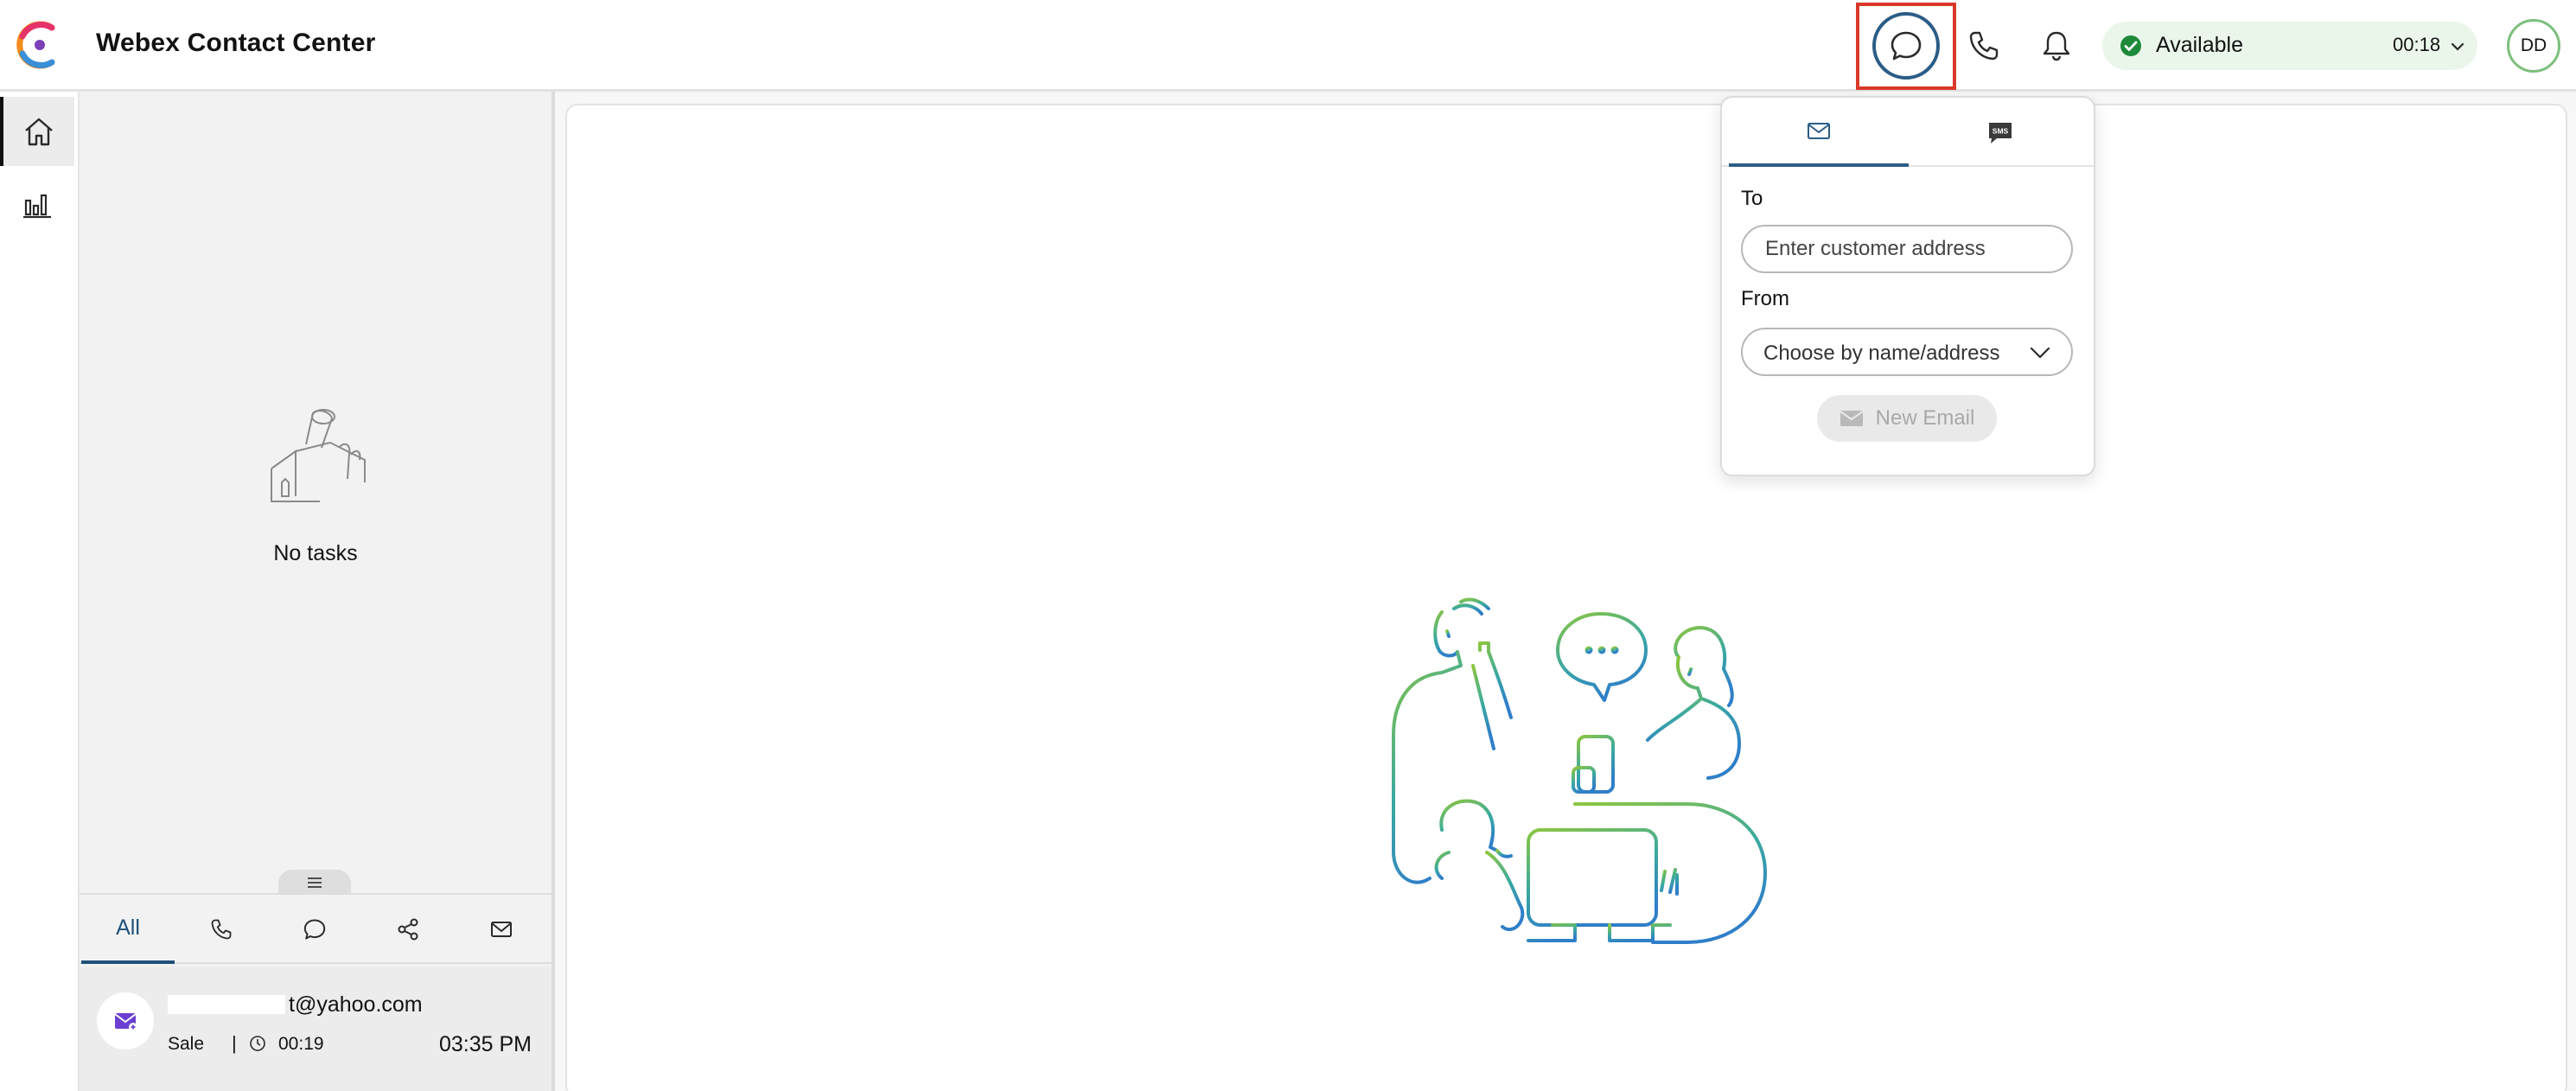 The image size is (2576, 1091). I want to click on task-time: 03:35 PM, so click(485, 1044).